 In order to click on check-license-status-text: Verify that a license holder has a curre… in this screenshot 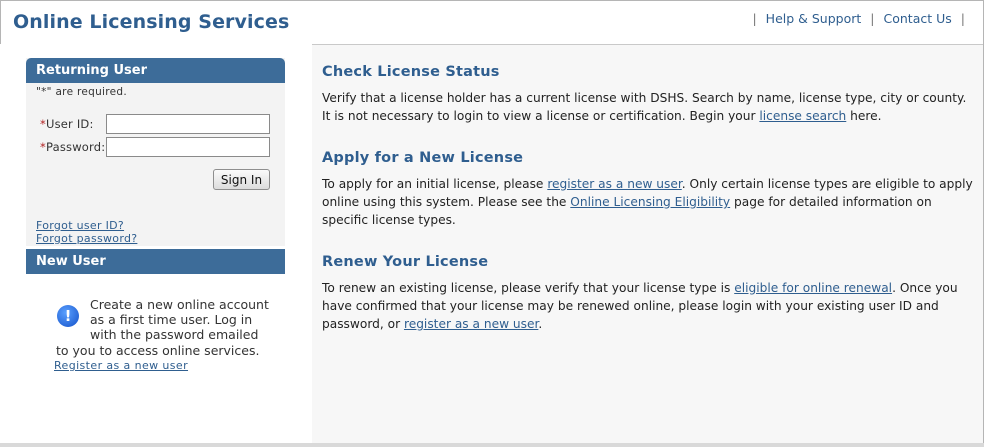, I will do `click(644, 107)`.